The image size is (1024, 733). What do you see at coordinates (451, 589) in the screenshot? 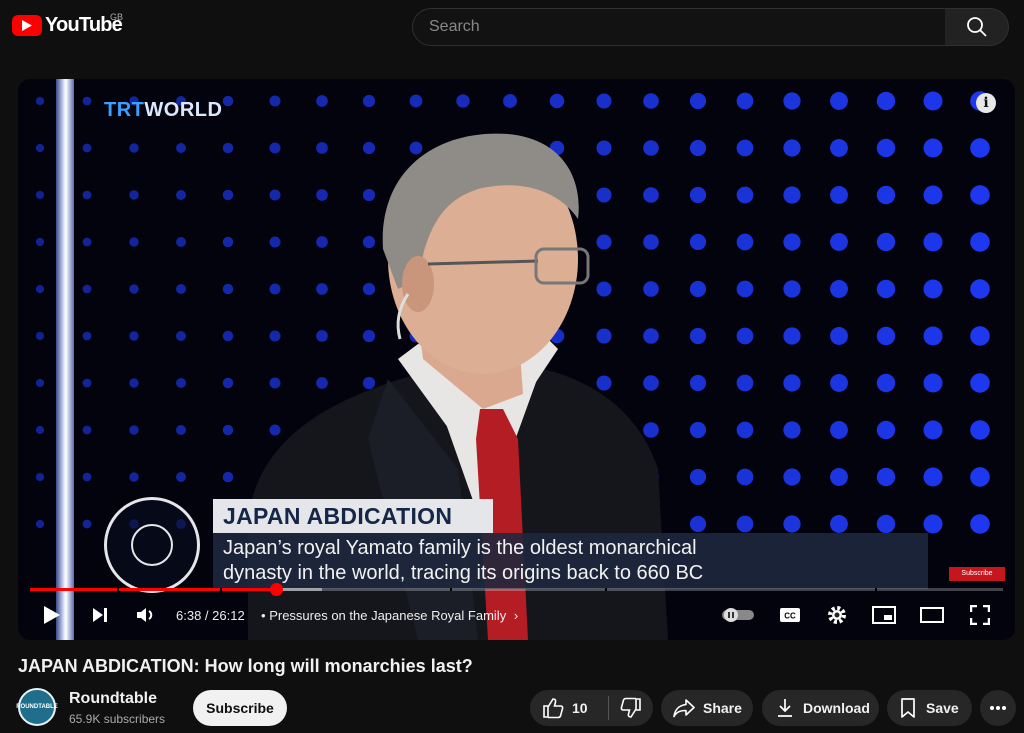
I see `chapter-marker` at bounding box center [451, 589].